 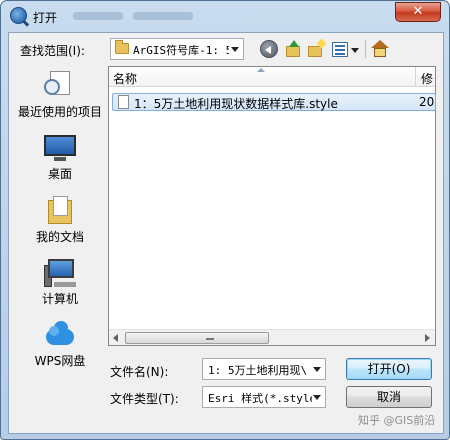 I want to click on column-header-modified: 修, so click(x=427, y=78).